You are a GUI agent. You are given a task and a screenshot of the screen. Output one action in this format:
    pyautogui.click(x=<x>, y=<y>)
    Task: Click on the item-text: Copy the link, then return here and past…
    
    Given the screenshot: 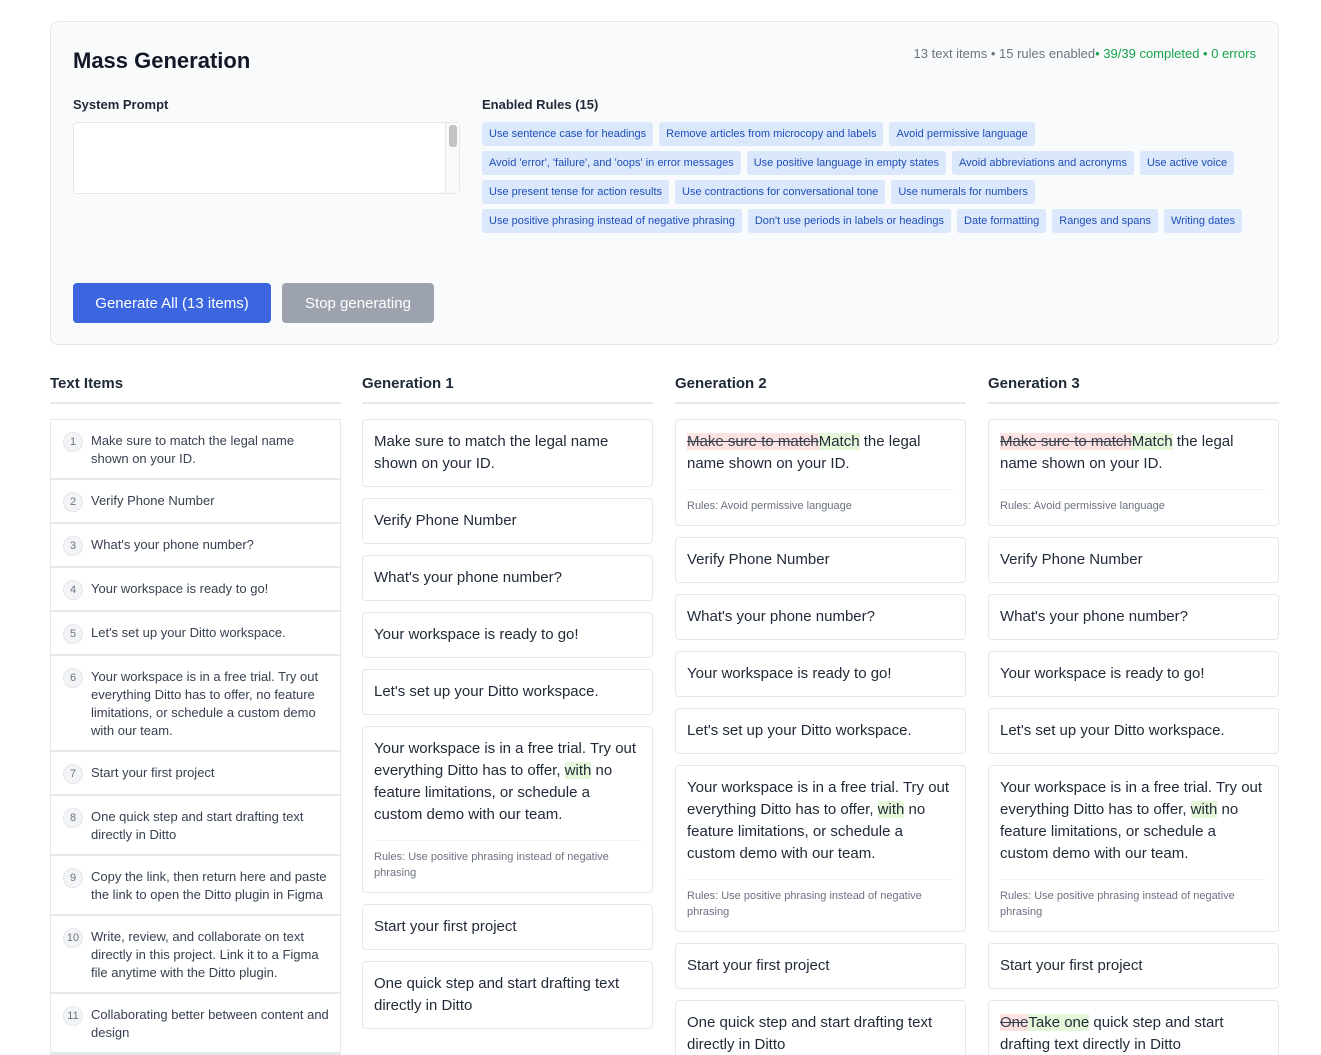 What is the action you would take?
    pyautogui.click(x=209, y=885)
    